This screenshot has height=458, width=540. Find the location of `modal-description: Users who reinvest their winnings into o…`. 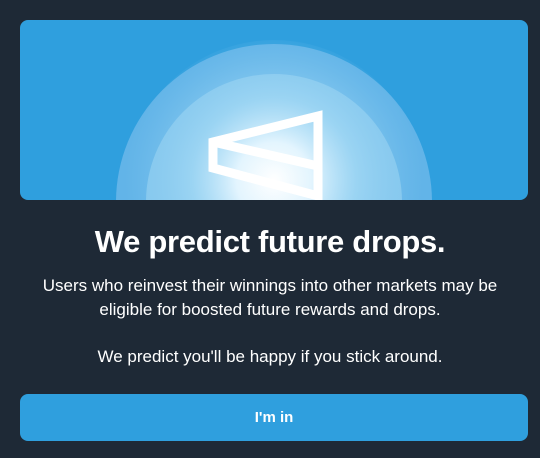

modal-description: Users who reinvest their winnings into o… is located at coordinates (270, 297).